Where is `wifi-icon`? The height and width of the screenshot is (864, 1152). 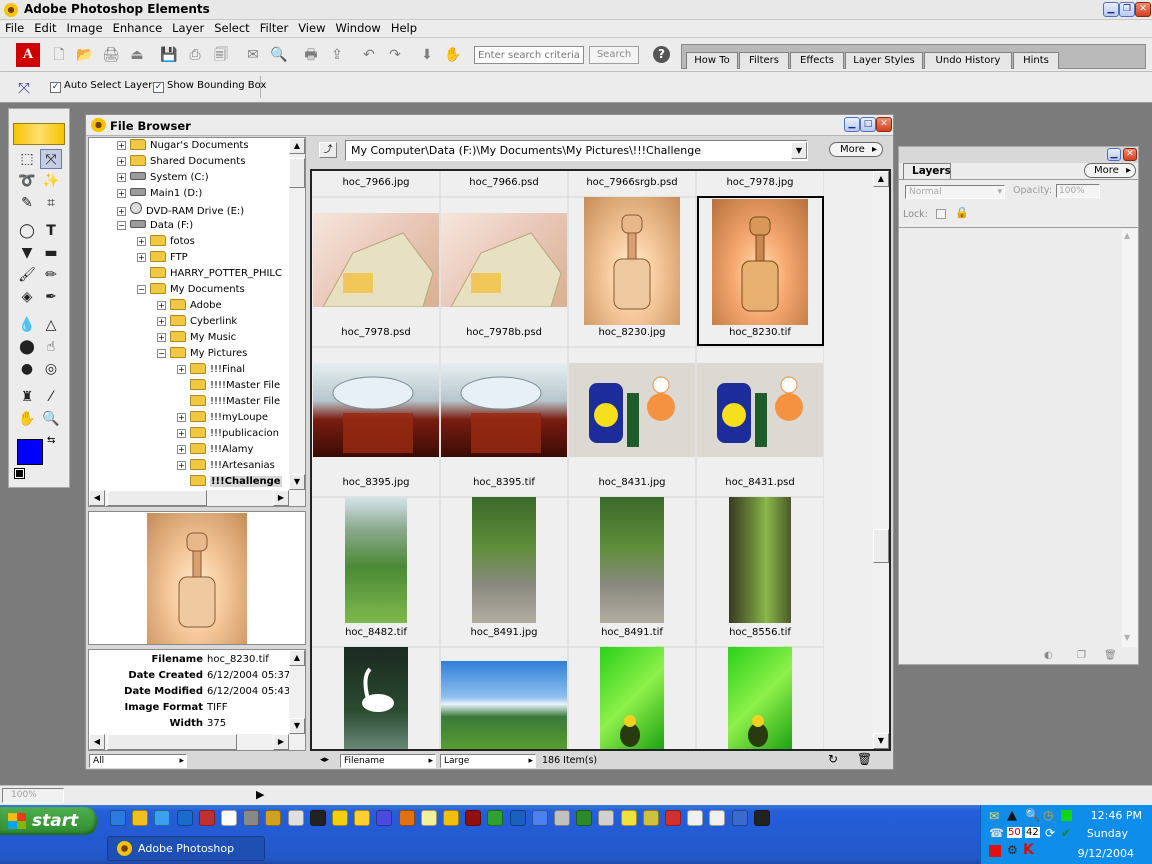 wifi-icon is located at coordinates (761, 818).